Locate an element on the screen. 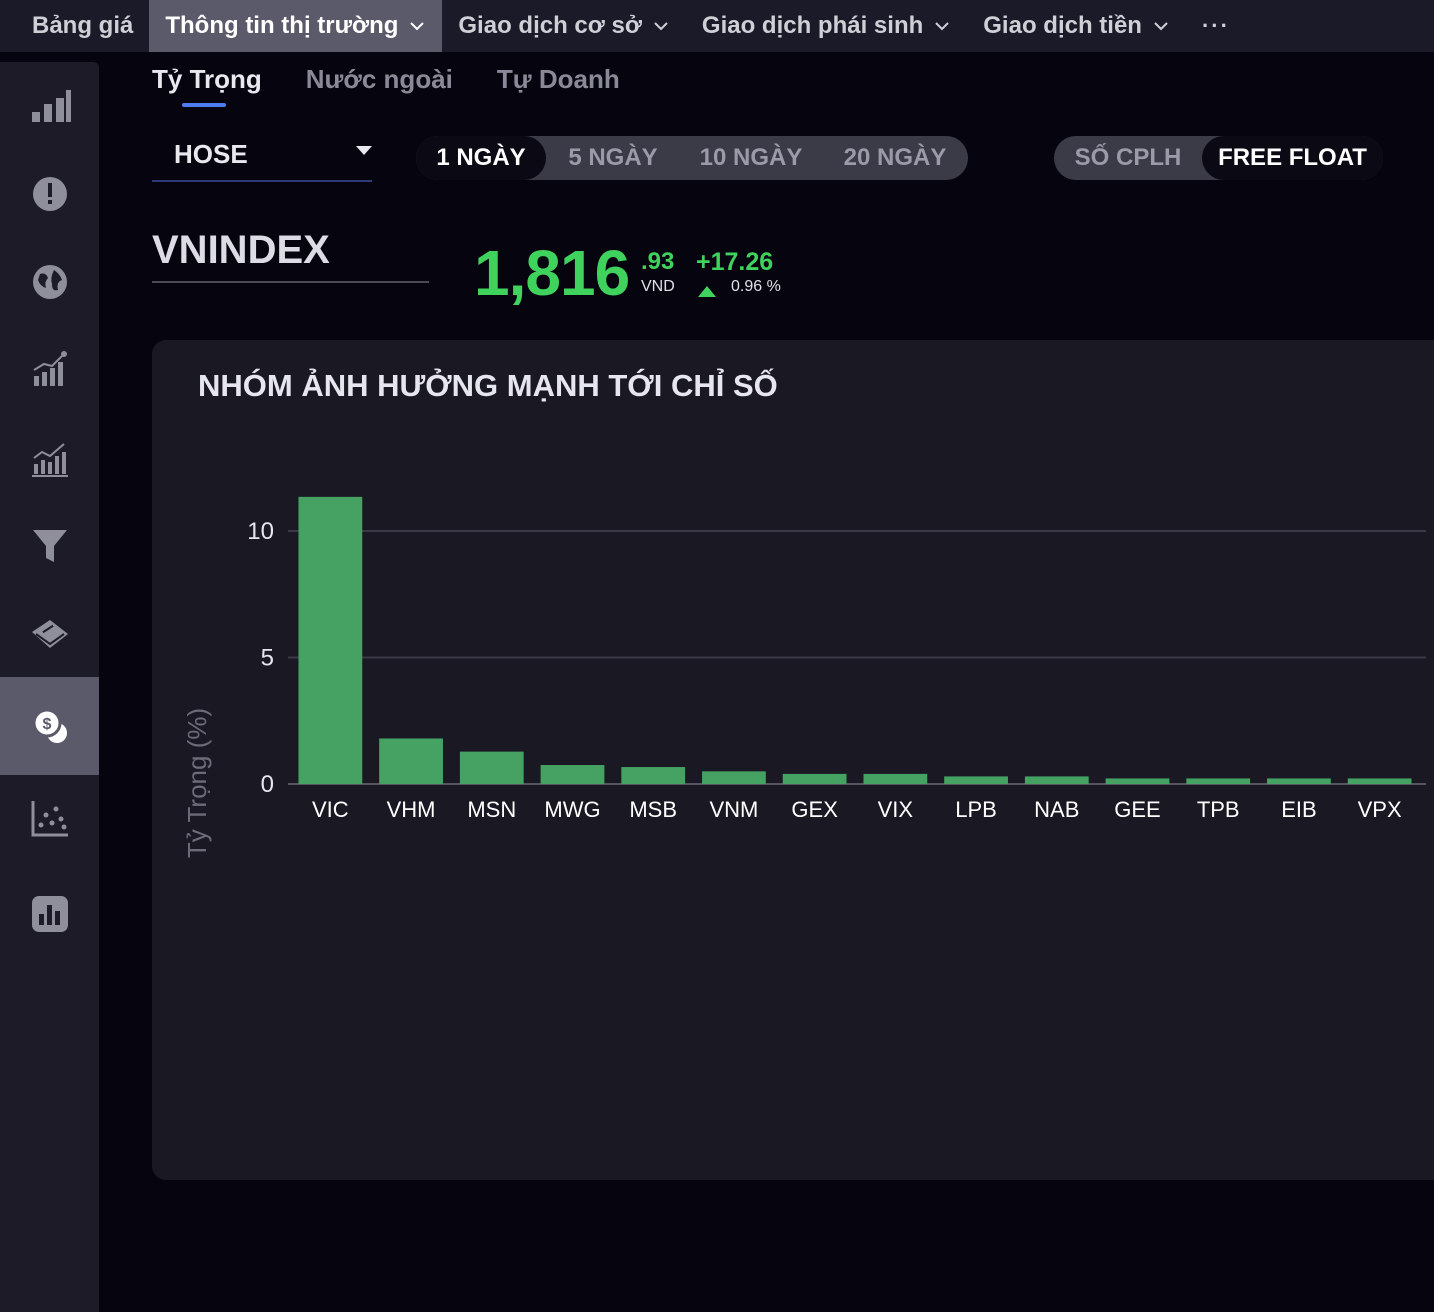 This screenshot has height=1312, width=1434. sidebar-item-filter is located at coordinates (49, 546).